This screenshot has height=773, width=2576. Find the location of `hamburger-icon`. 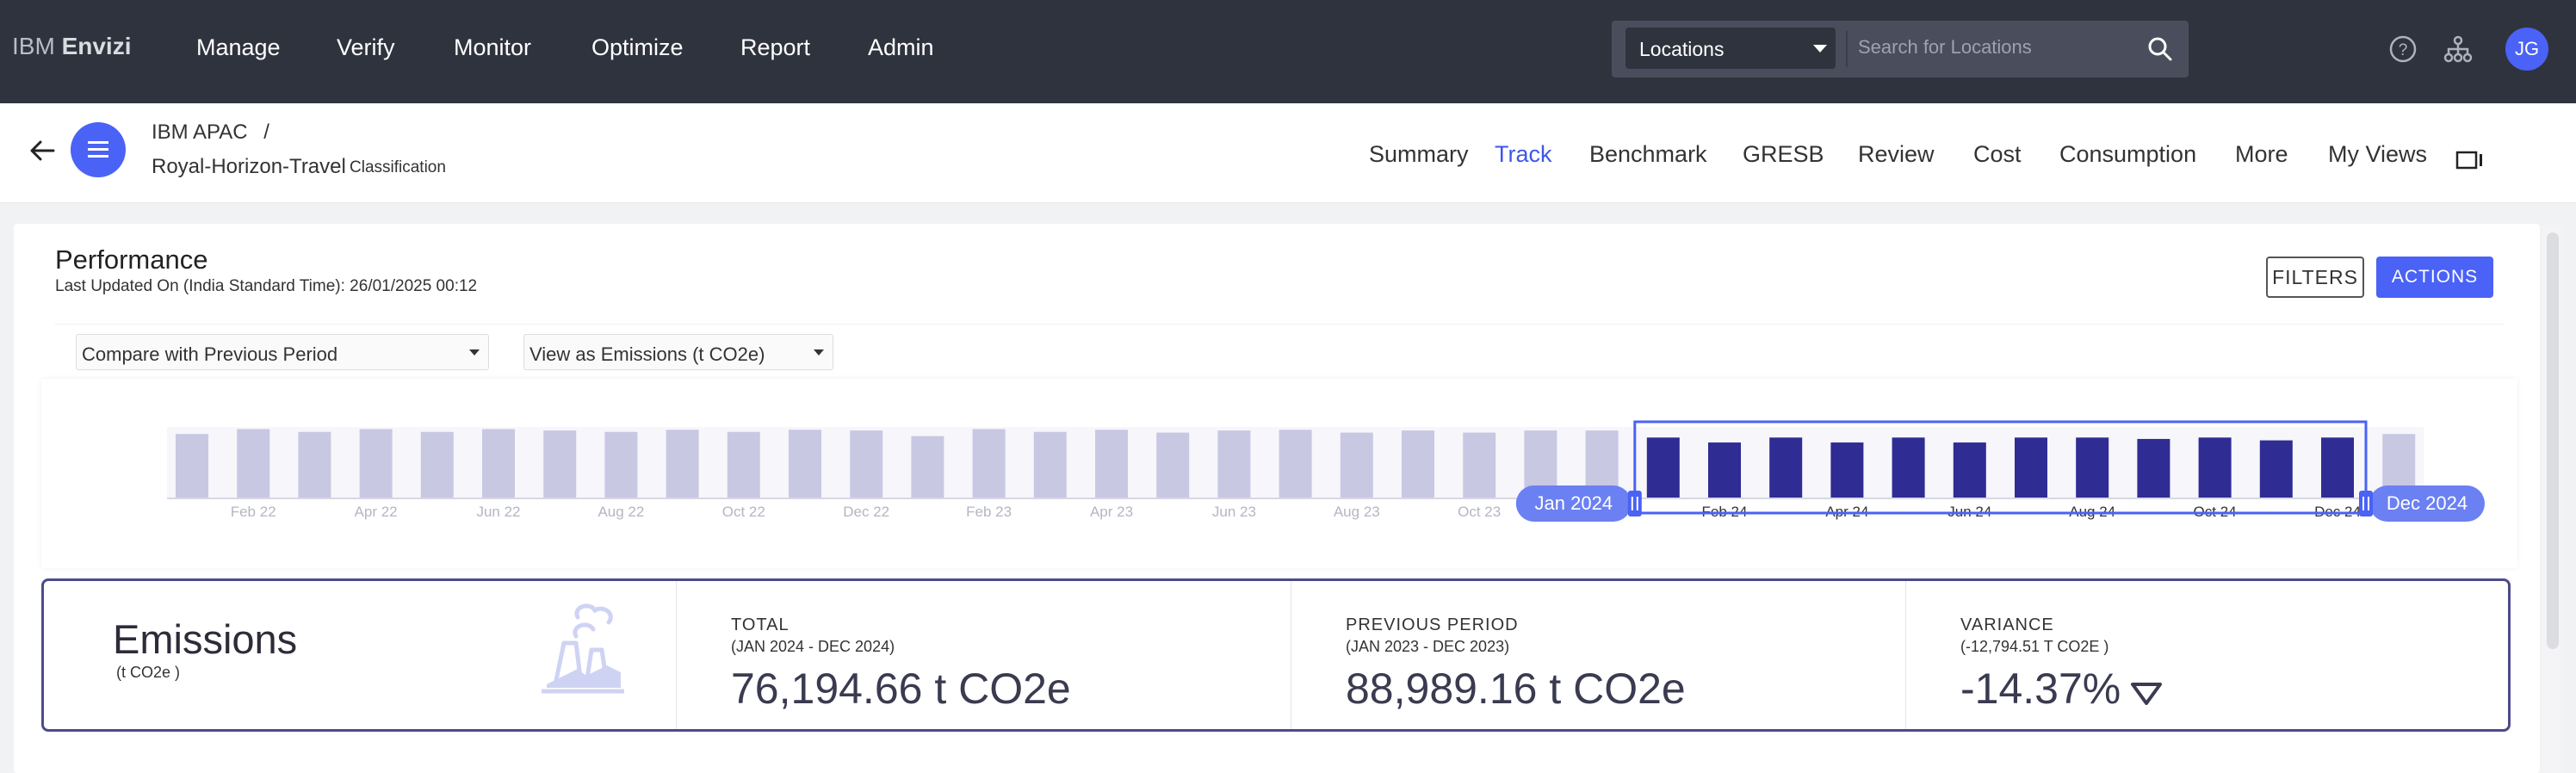

hamburger-icon is located at coordinates (98, 149).